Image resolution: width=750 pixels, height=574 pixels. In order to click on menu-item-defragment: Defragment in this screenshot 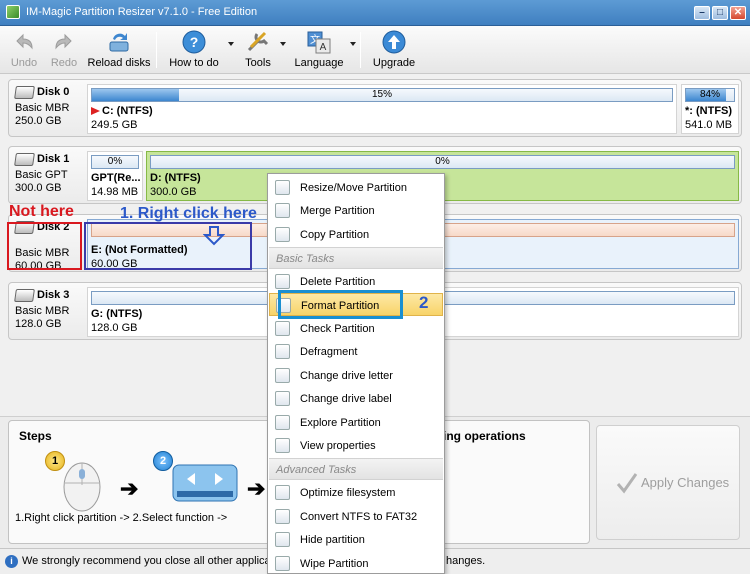, I will do `click(356, 351)`.